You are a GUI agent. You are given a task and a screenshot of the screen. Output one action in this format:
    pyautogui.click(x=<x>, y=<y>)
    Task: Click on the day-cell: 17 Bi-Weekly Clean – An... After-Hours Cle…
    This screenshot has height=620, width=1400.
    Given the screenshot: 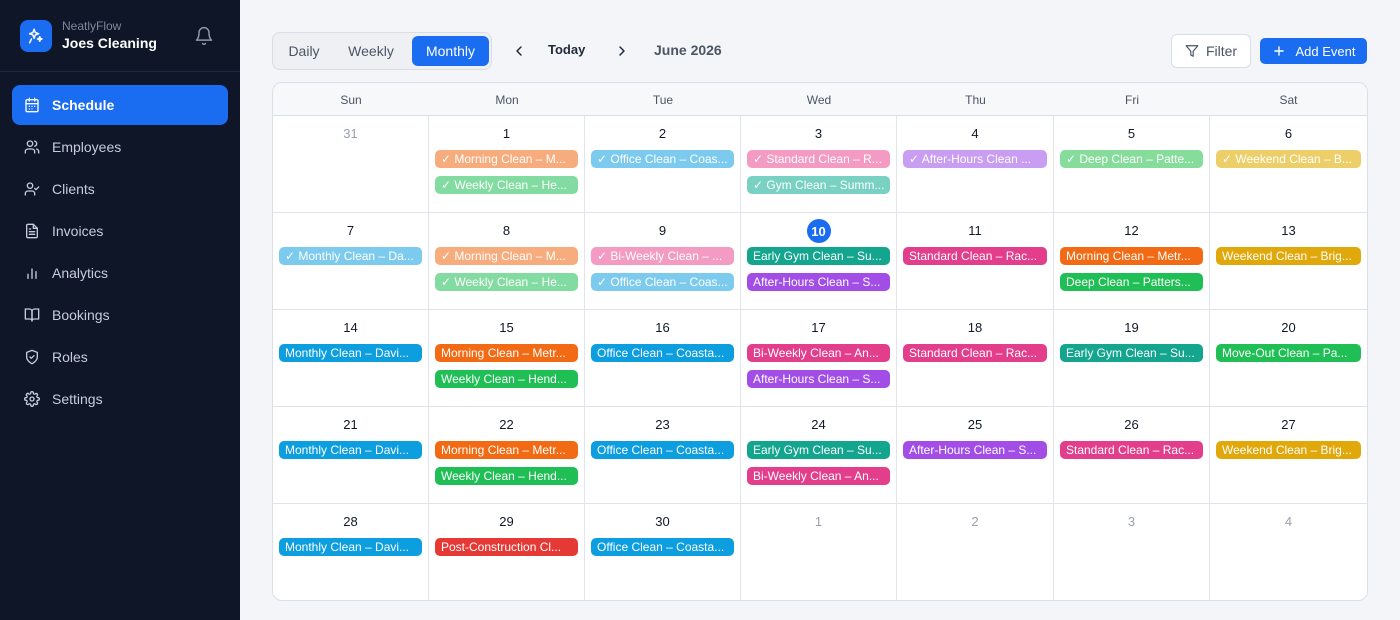 What is the action you would take?
    pyautogui.click(x=819, y=358)
    